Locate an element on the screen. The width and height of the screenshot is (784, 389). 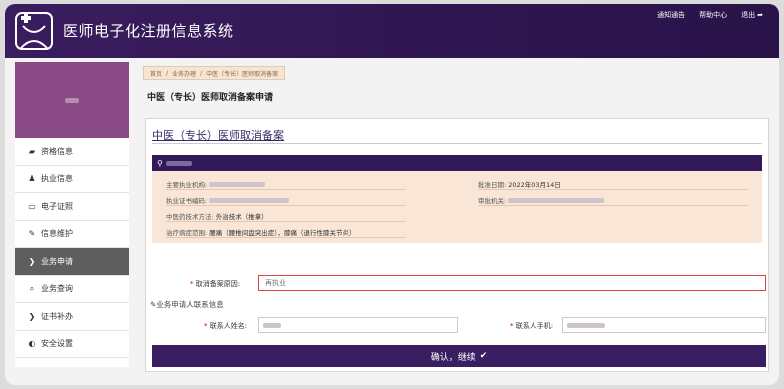
panel-title: 中医（专长）医师取消备案 is located at coordinates (218, 135).